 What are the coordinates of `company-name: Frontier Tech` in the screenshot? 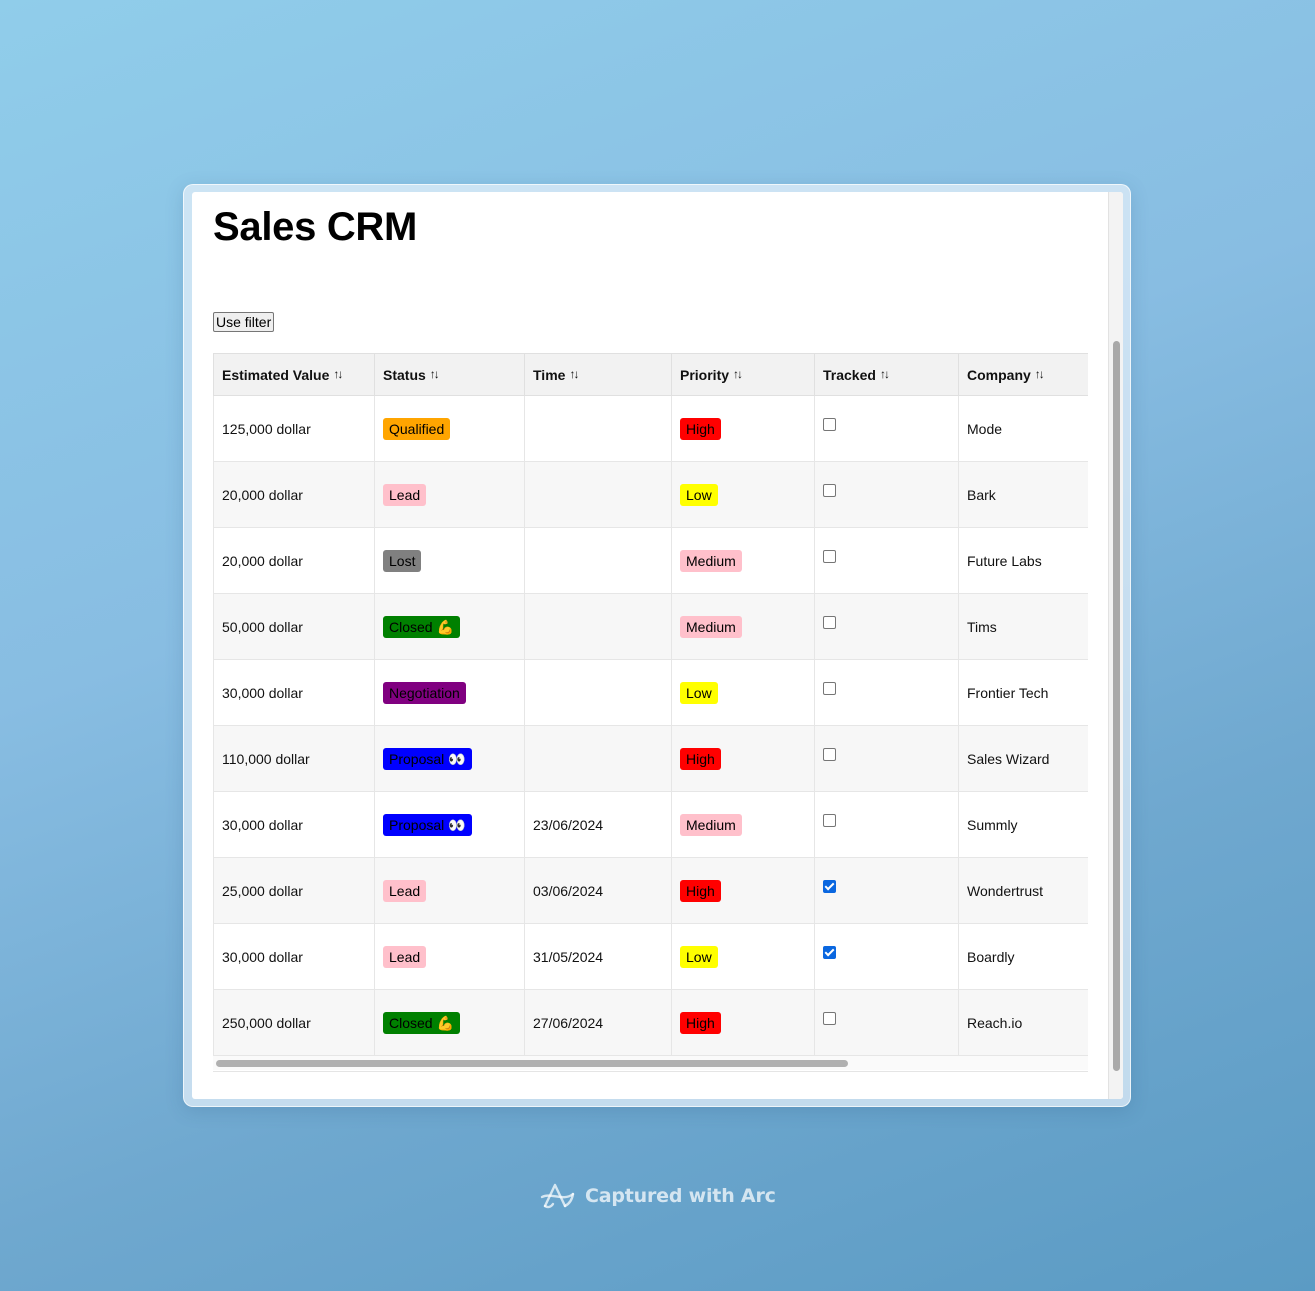 It's located at (1008, 692).